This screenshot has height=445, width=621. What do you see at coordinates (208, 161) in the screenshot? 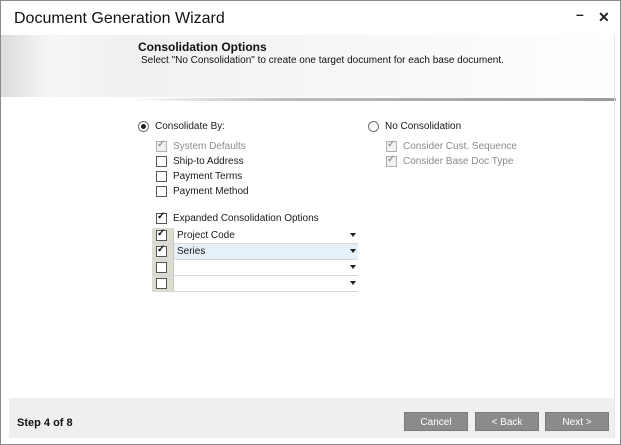
I see `ship-to-address-label: Ship-to Address` at bounding box center [208, 161].